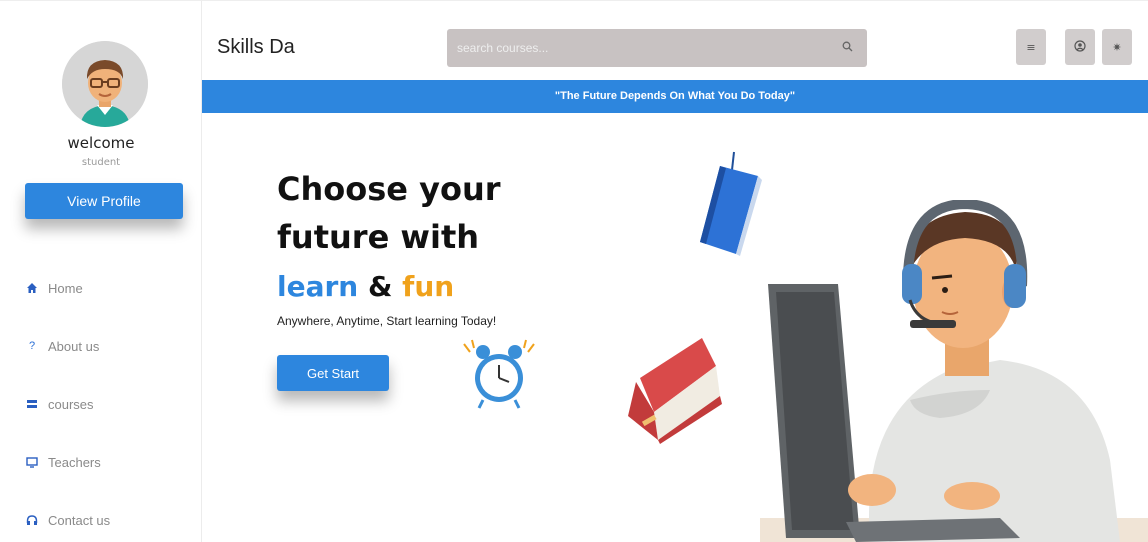 This screenshot has width=1148, height=542. I want to click on theme-button: ✷, so click(1117, 47).